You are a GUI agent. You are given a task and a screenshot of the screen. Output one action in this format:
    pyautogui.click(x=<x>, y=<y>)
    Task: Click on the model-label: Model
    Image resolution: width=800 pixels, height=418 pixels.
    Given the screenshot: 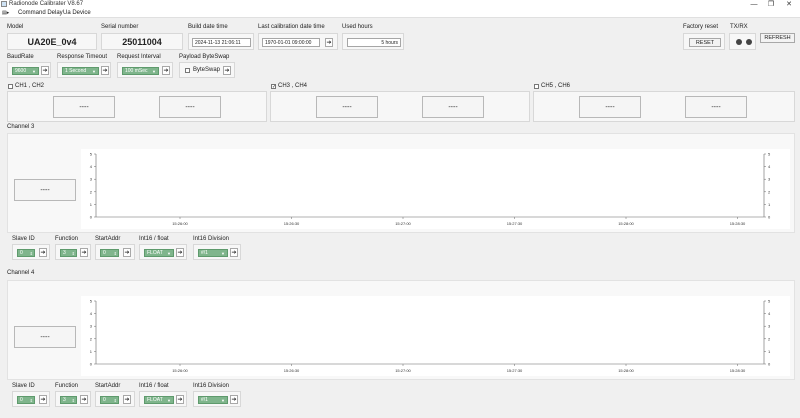 What is the action you would take?
    pyautogui.click(x=15, y=27)
    